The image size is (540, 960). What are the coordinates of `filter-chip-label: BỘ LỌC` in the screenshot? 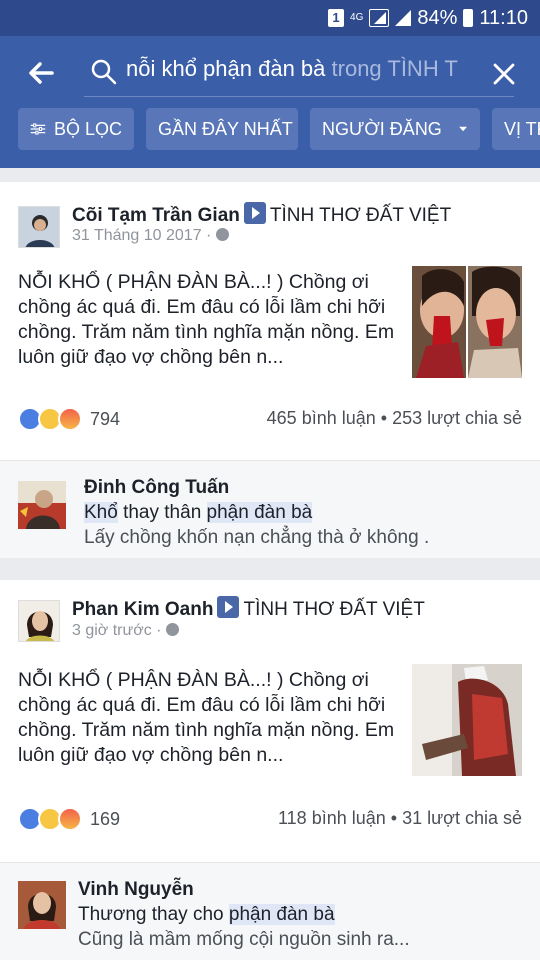 It's located at (87, 129).